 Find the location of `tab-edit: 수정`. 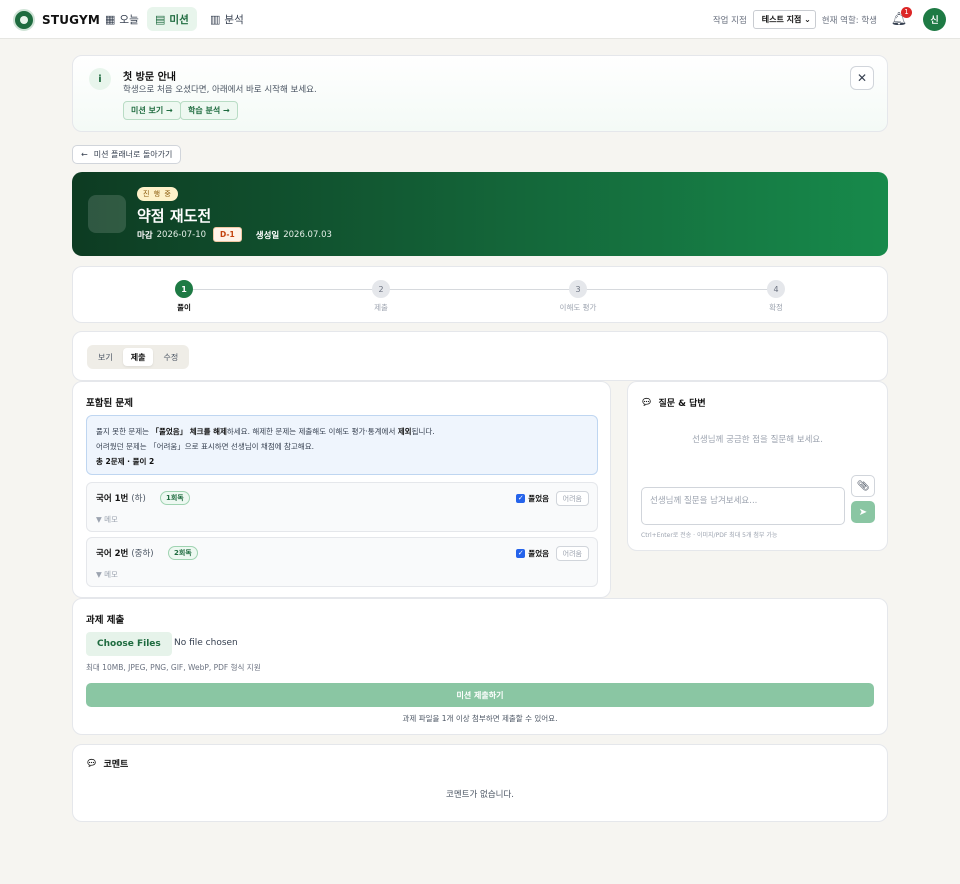

tab-edit: 수정 is located at coordinates (170, 357).